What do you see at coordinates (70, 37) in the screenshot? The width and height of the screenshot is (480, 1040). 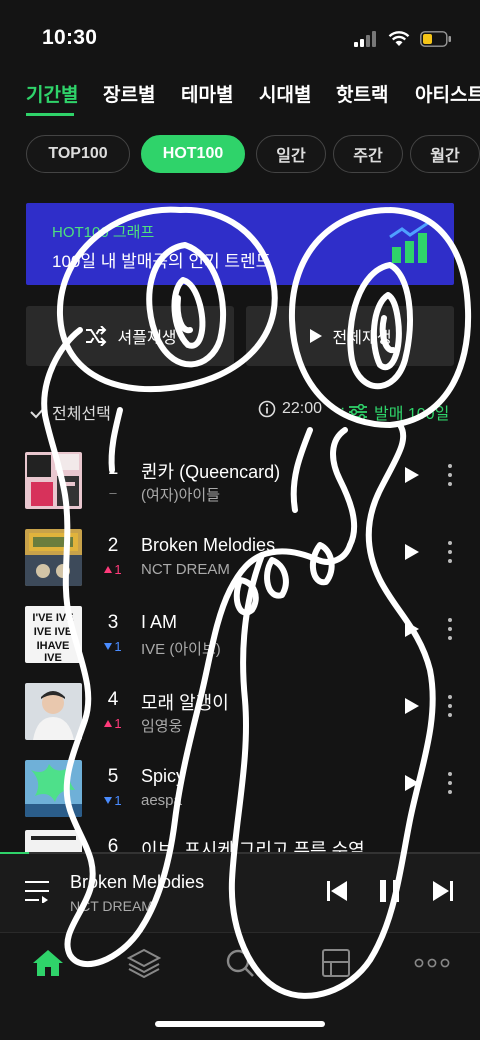 I see `status-time: 10:30` at bounding box center [70, 37].